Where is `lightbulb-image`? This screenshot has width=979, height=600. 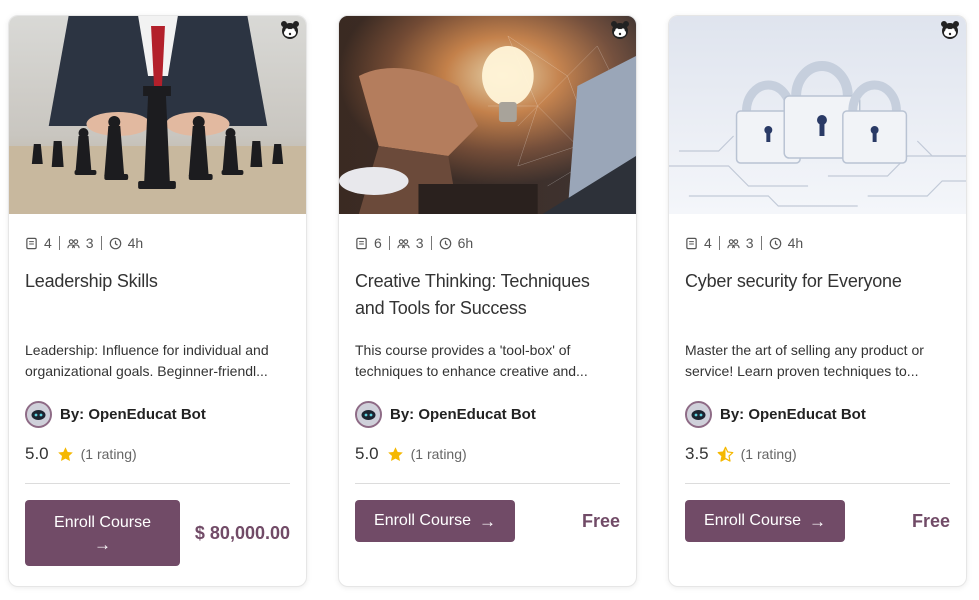
lightbulb-image is located at coordinates (487, 115).